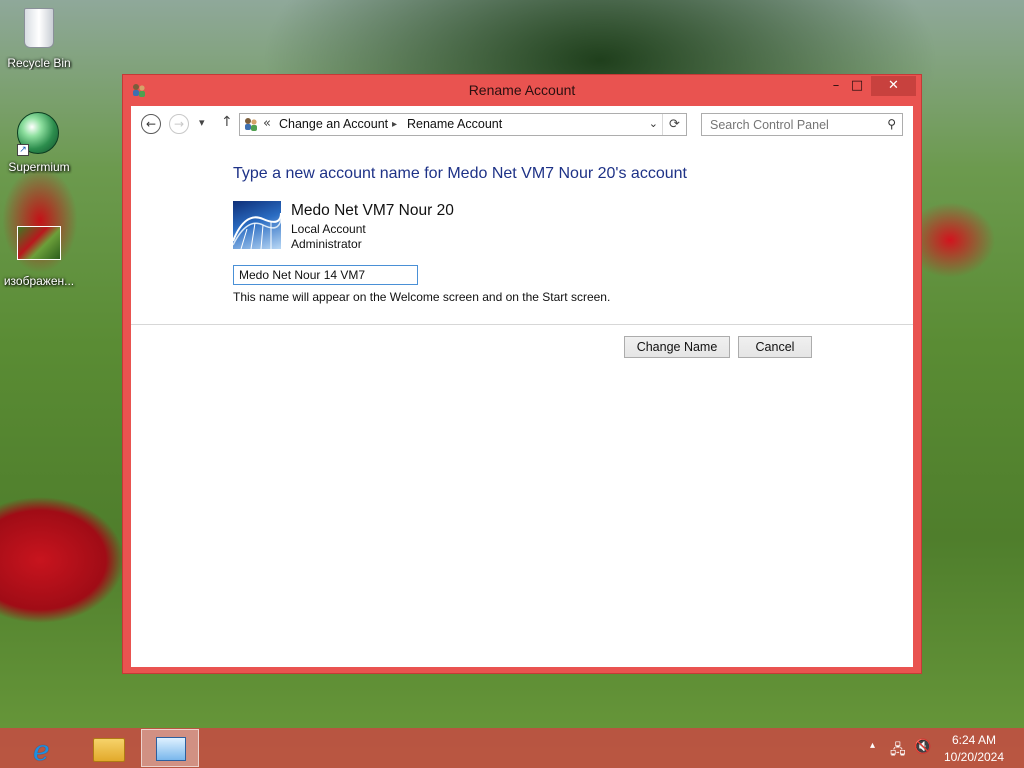 The height and width of the screenshot is (768, 1024). I want to click on account-type: Local Account, so click(328, 229).